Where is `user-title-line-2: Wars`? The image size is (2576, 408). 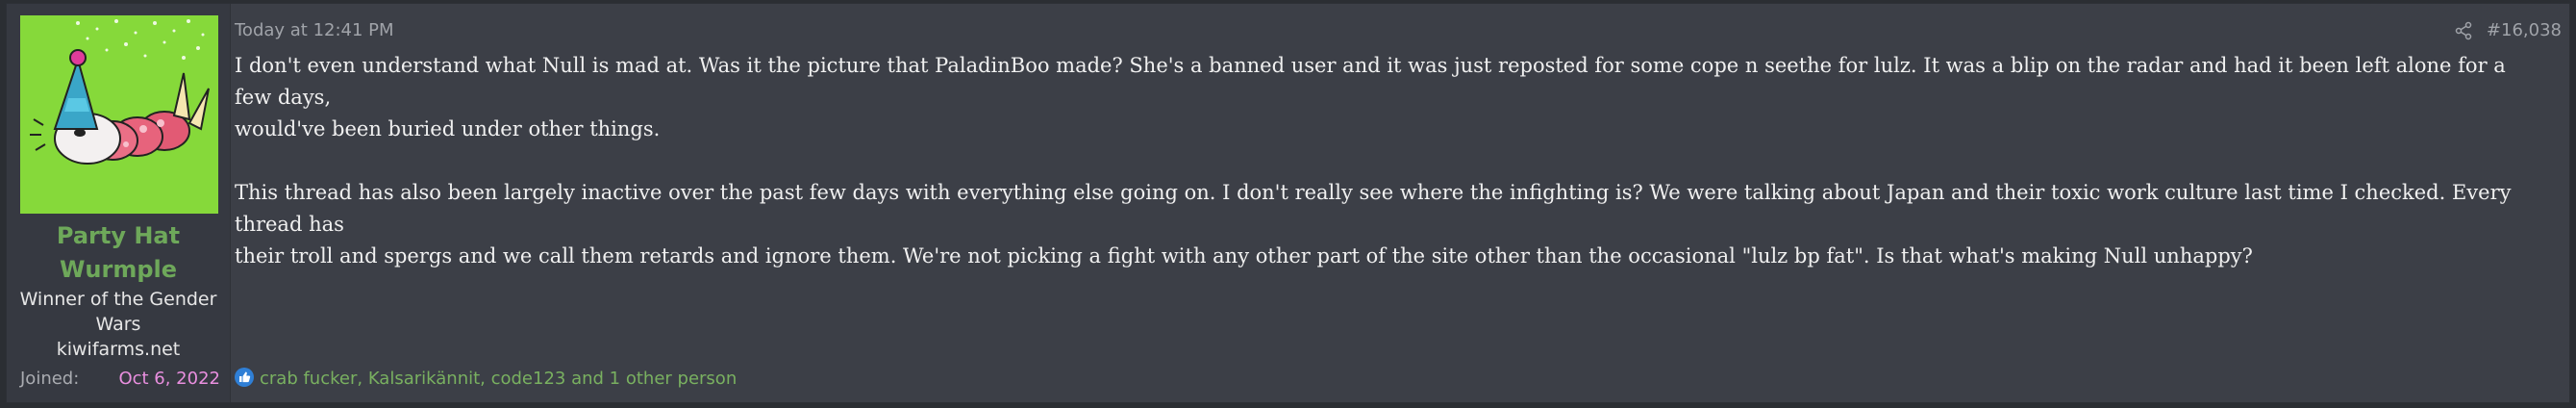 user-title-line-2: Wars is located at coordinates (118, 324).